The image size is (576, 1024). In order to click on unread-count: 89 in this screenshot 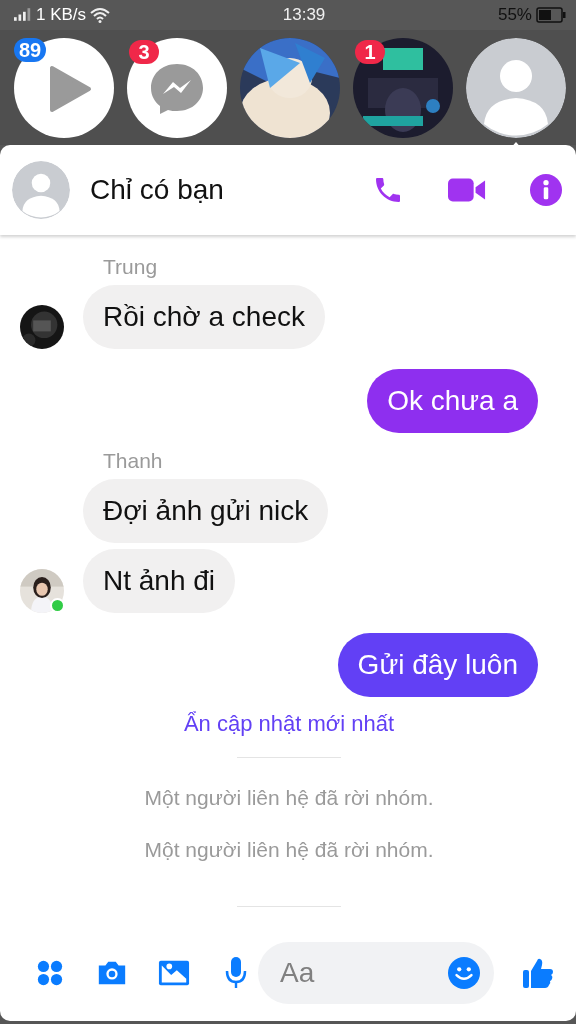, I will do `click(30, 49)`.